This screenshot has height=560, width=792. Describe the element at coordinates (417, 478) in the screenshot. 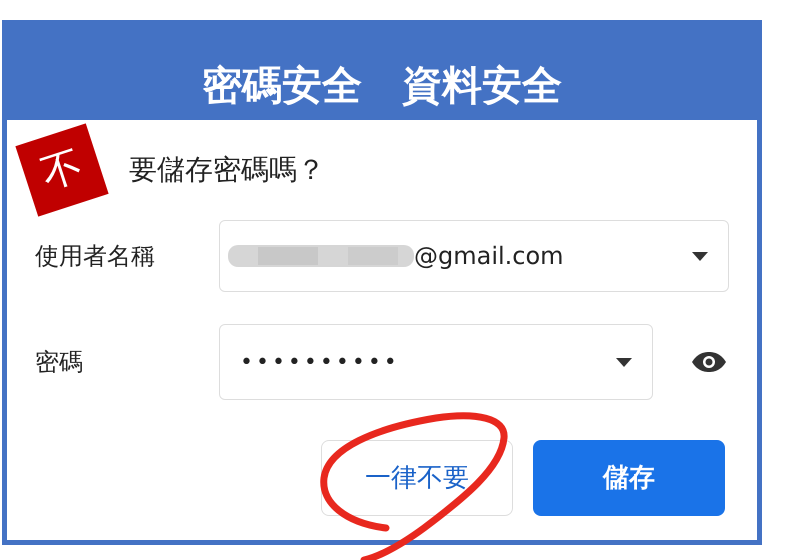

I see `never-button: 一律不要` at that location.